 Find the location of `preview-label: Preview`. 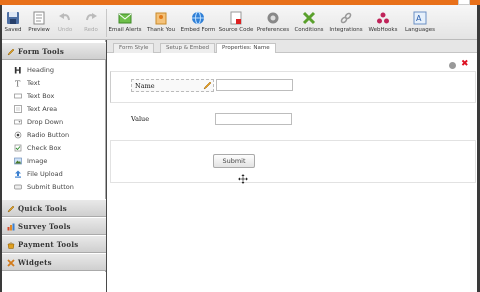

preview-label: Preview is located at coordinates (39, 30).